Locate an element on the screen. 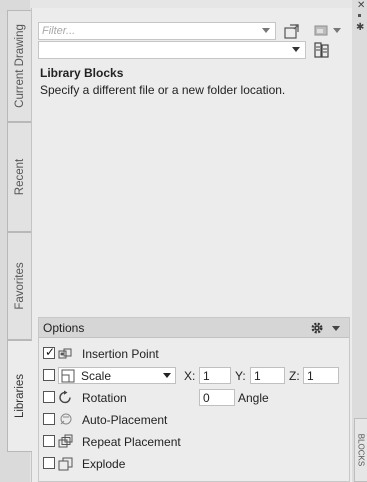 This screenshot has width=367, height=482. options-chevron-down-icon is located at coordinates (336, 329).